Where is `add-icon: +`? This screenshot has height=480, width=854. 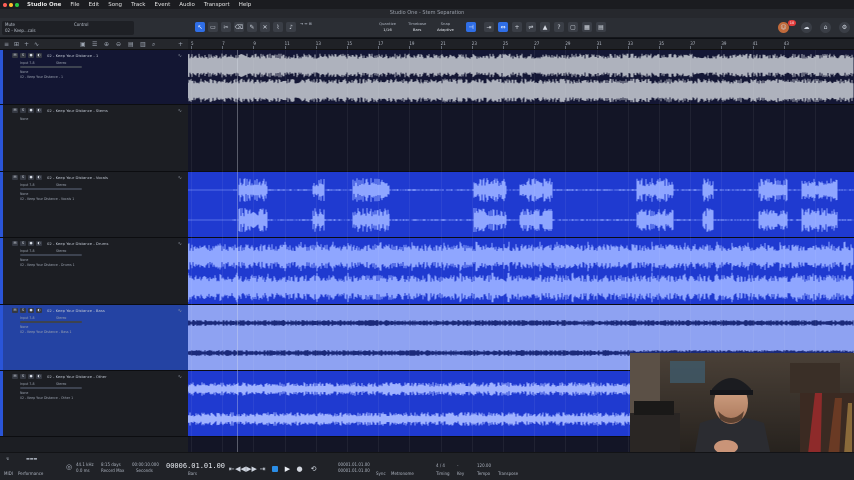
add-icon: + is located at coordinates (180, 44).